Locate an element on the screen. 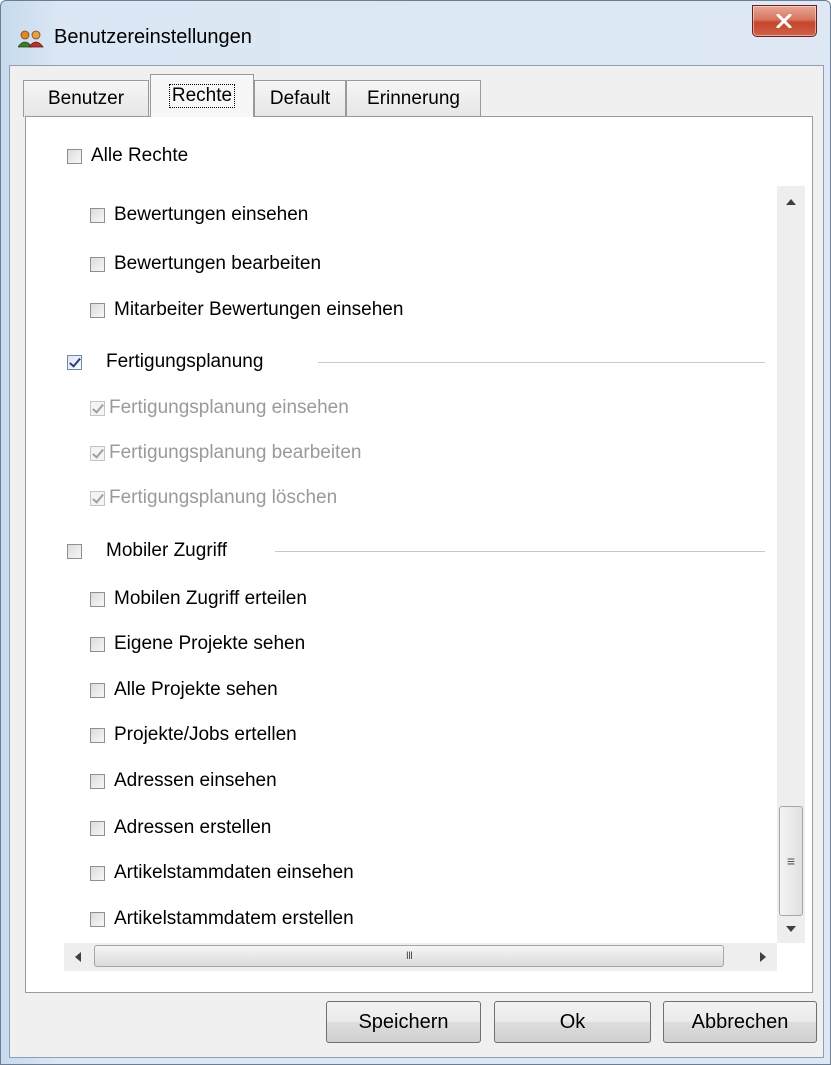 The image size is (831, 1065). fertigungsplanung-group-checkbox: Fertigungsplanung is located at coordinates (165, 362).